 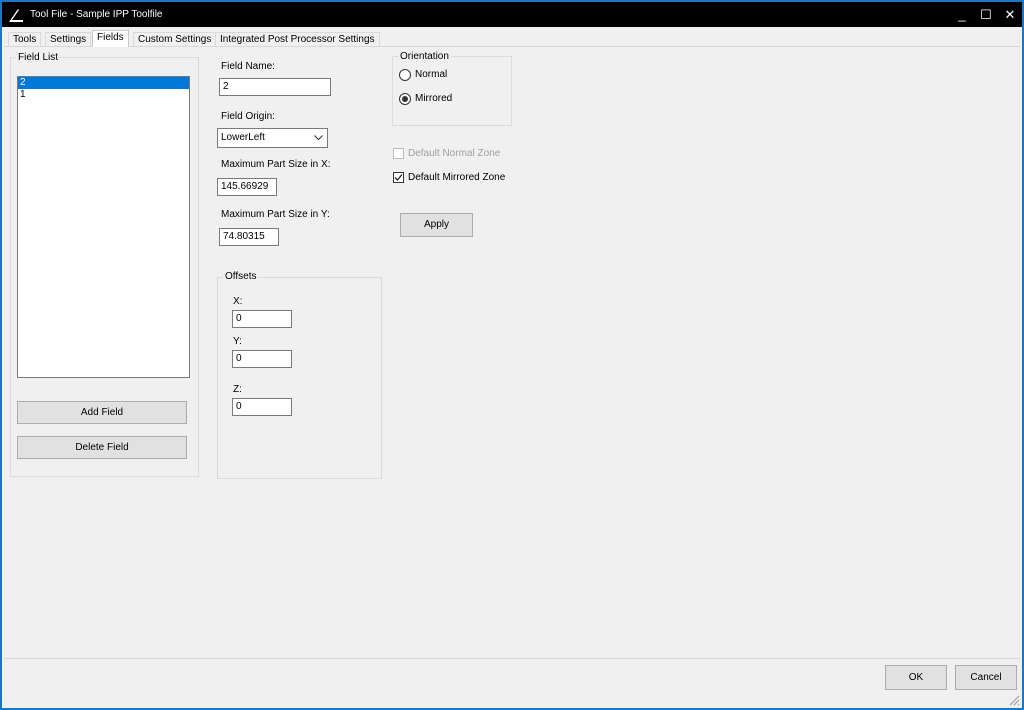 What do you see at coordinates (454, 153) in the screenshot?
I see `default-normal-zone-label: Default Normal Zone` at bounding box center [454, 153].